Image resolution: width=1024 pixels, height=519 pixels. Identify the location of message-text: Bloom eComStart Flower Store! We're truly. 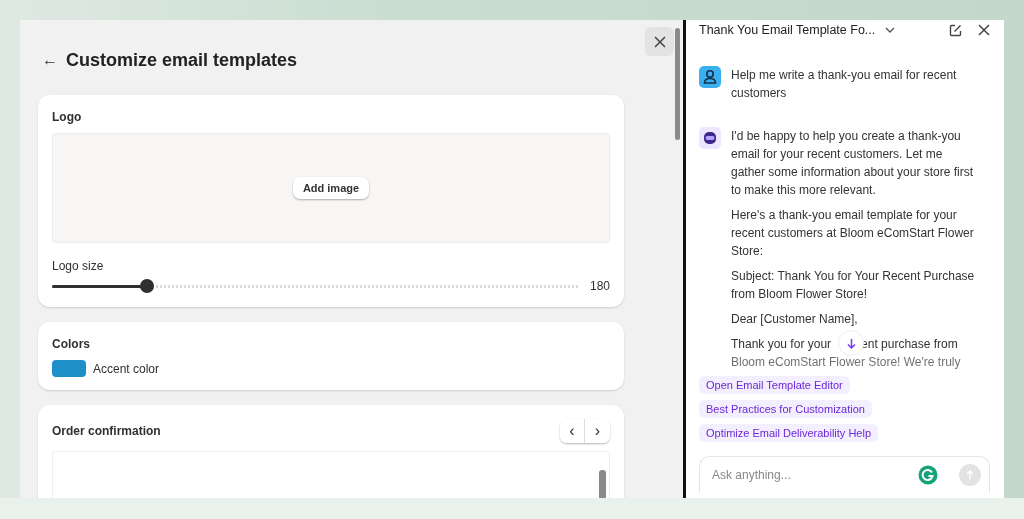
(846, 362).